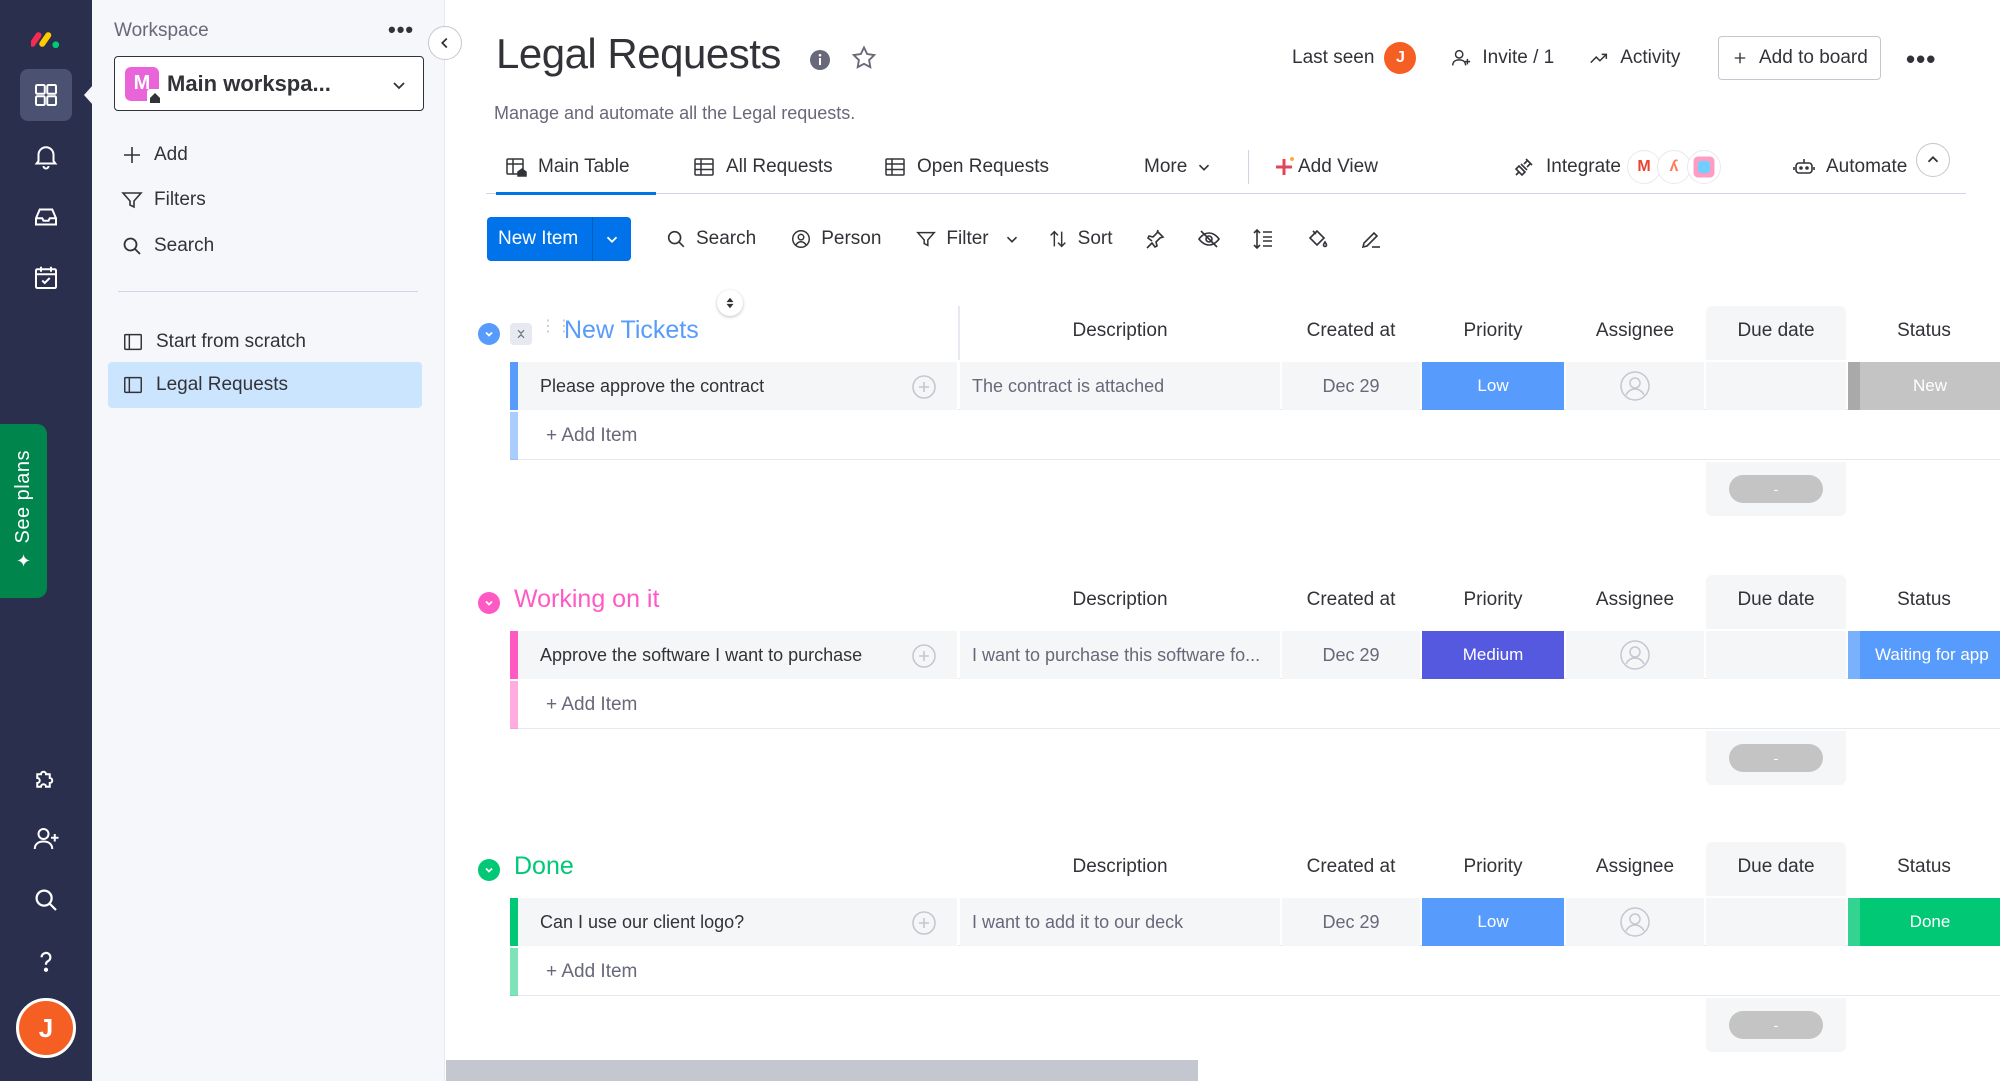 Image resolution: width=2000 pixels, height=1081 pixels. Describe the element at coordinates (1933, 160) in the screenshot. I see `collapse-header-button` at that location.